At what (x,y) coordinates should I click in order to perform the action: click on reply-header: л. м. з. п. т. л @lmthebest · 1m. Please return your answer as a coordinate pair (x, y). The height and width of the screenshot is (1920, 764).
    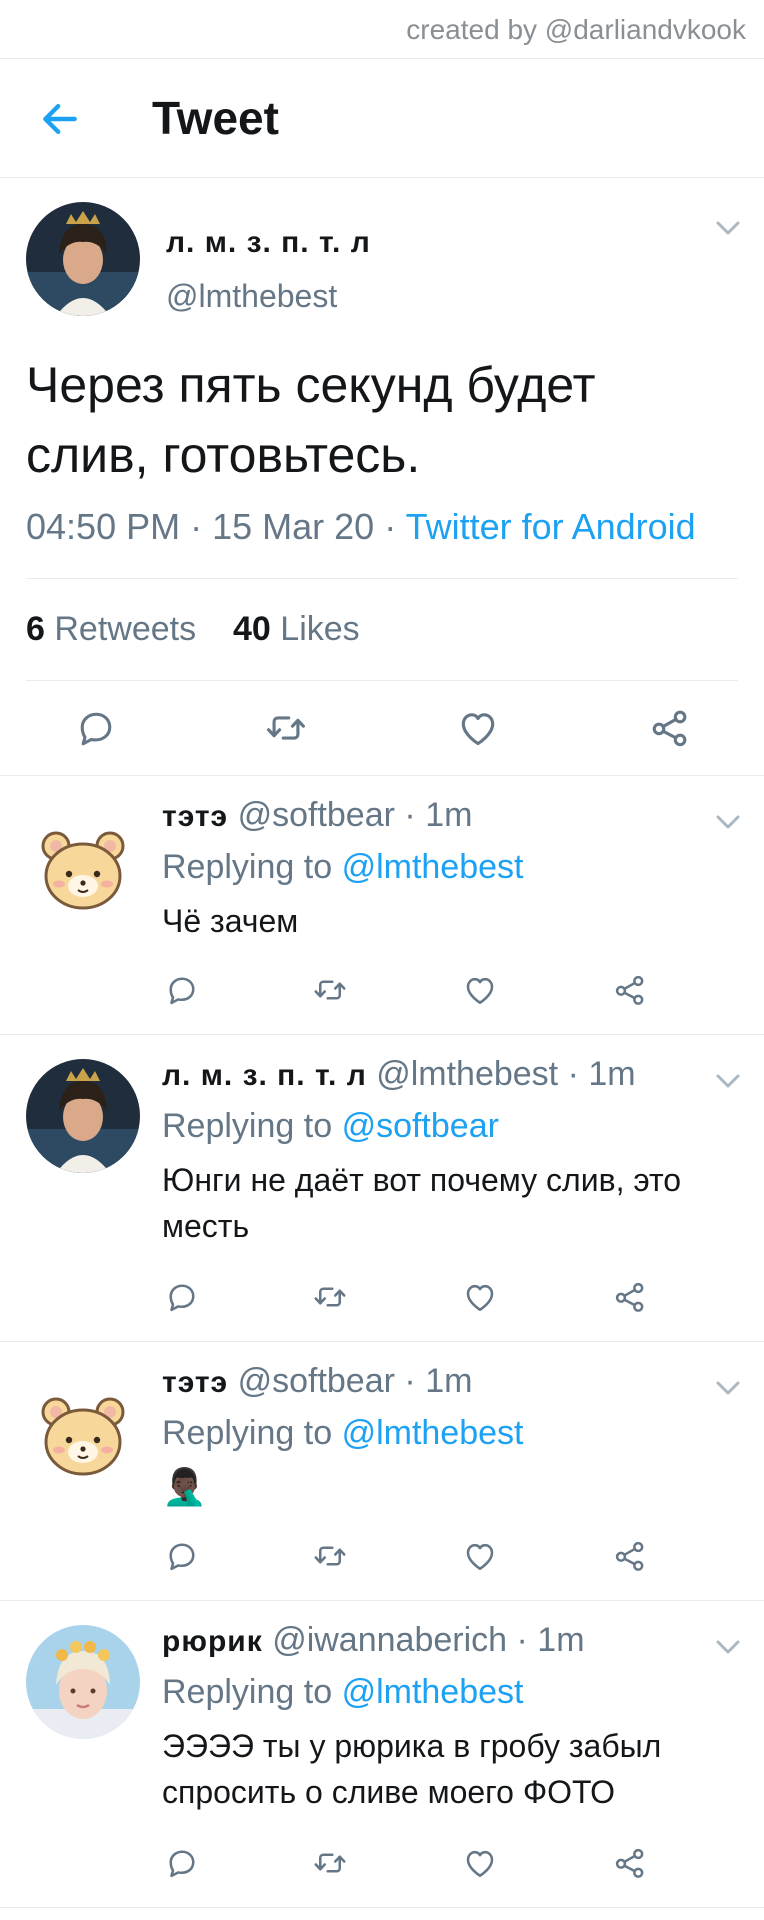
    Looking at the image, I should click on (399, 1074).